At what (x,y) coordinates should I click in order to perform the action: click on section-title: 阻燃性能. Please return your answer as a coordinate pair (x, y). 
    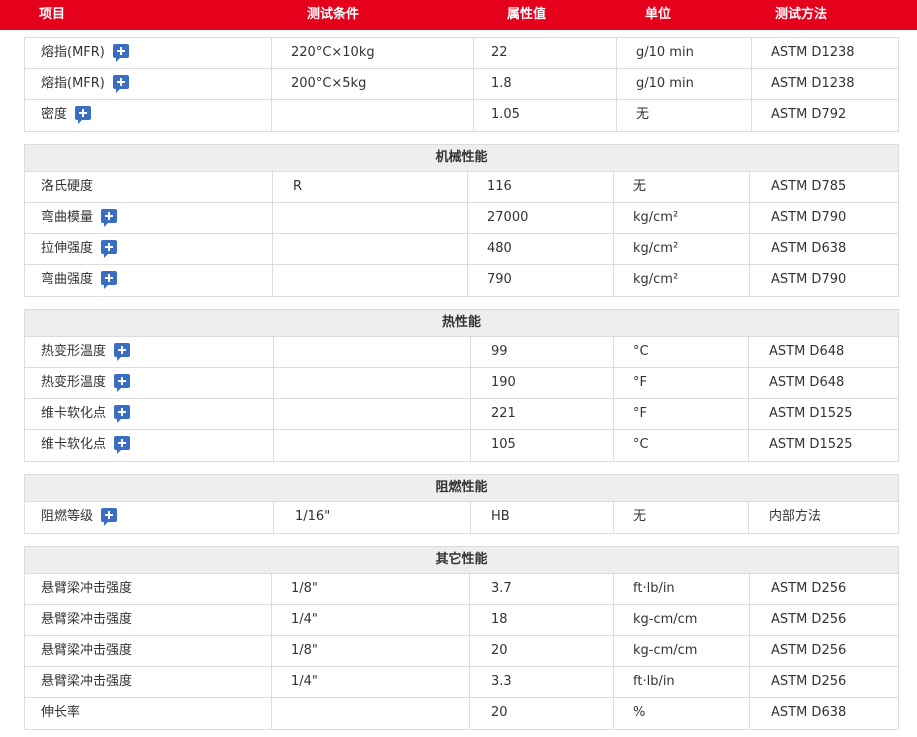
    Looking at the image, I should click on (461, 488).